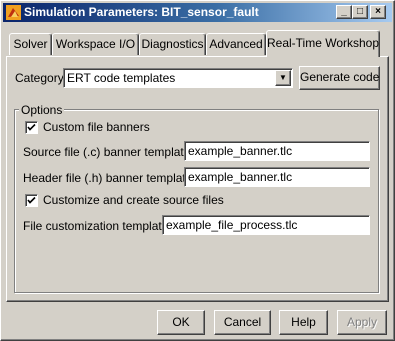 This screenshot has width=395, height=341. I want to click on custom-file-banners-checkbox, so click(31, 127).